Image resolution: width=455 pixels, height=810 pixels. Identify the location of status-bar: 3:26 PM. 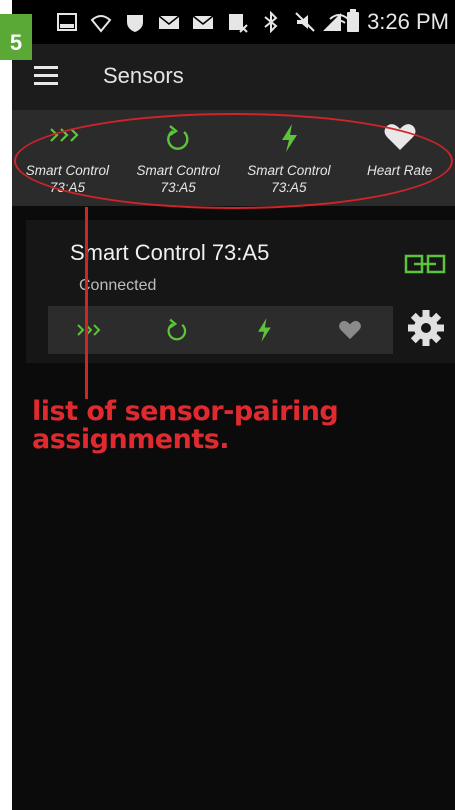
(233, 22).